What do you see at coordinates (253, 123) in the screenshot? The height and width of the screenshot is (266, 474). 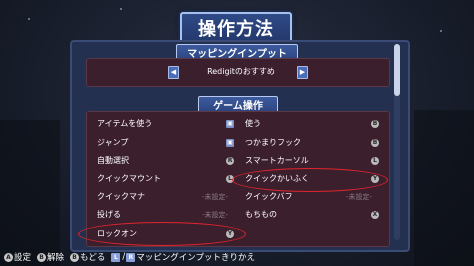 I see `control-label: 使う` at bounding box center [253, 123].